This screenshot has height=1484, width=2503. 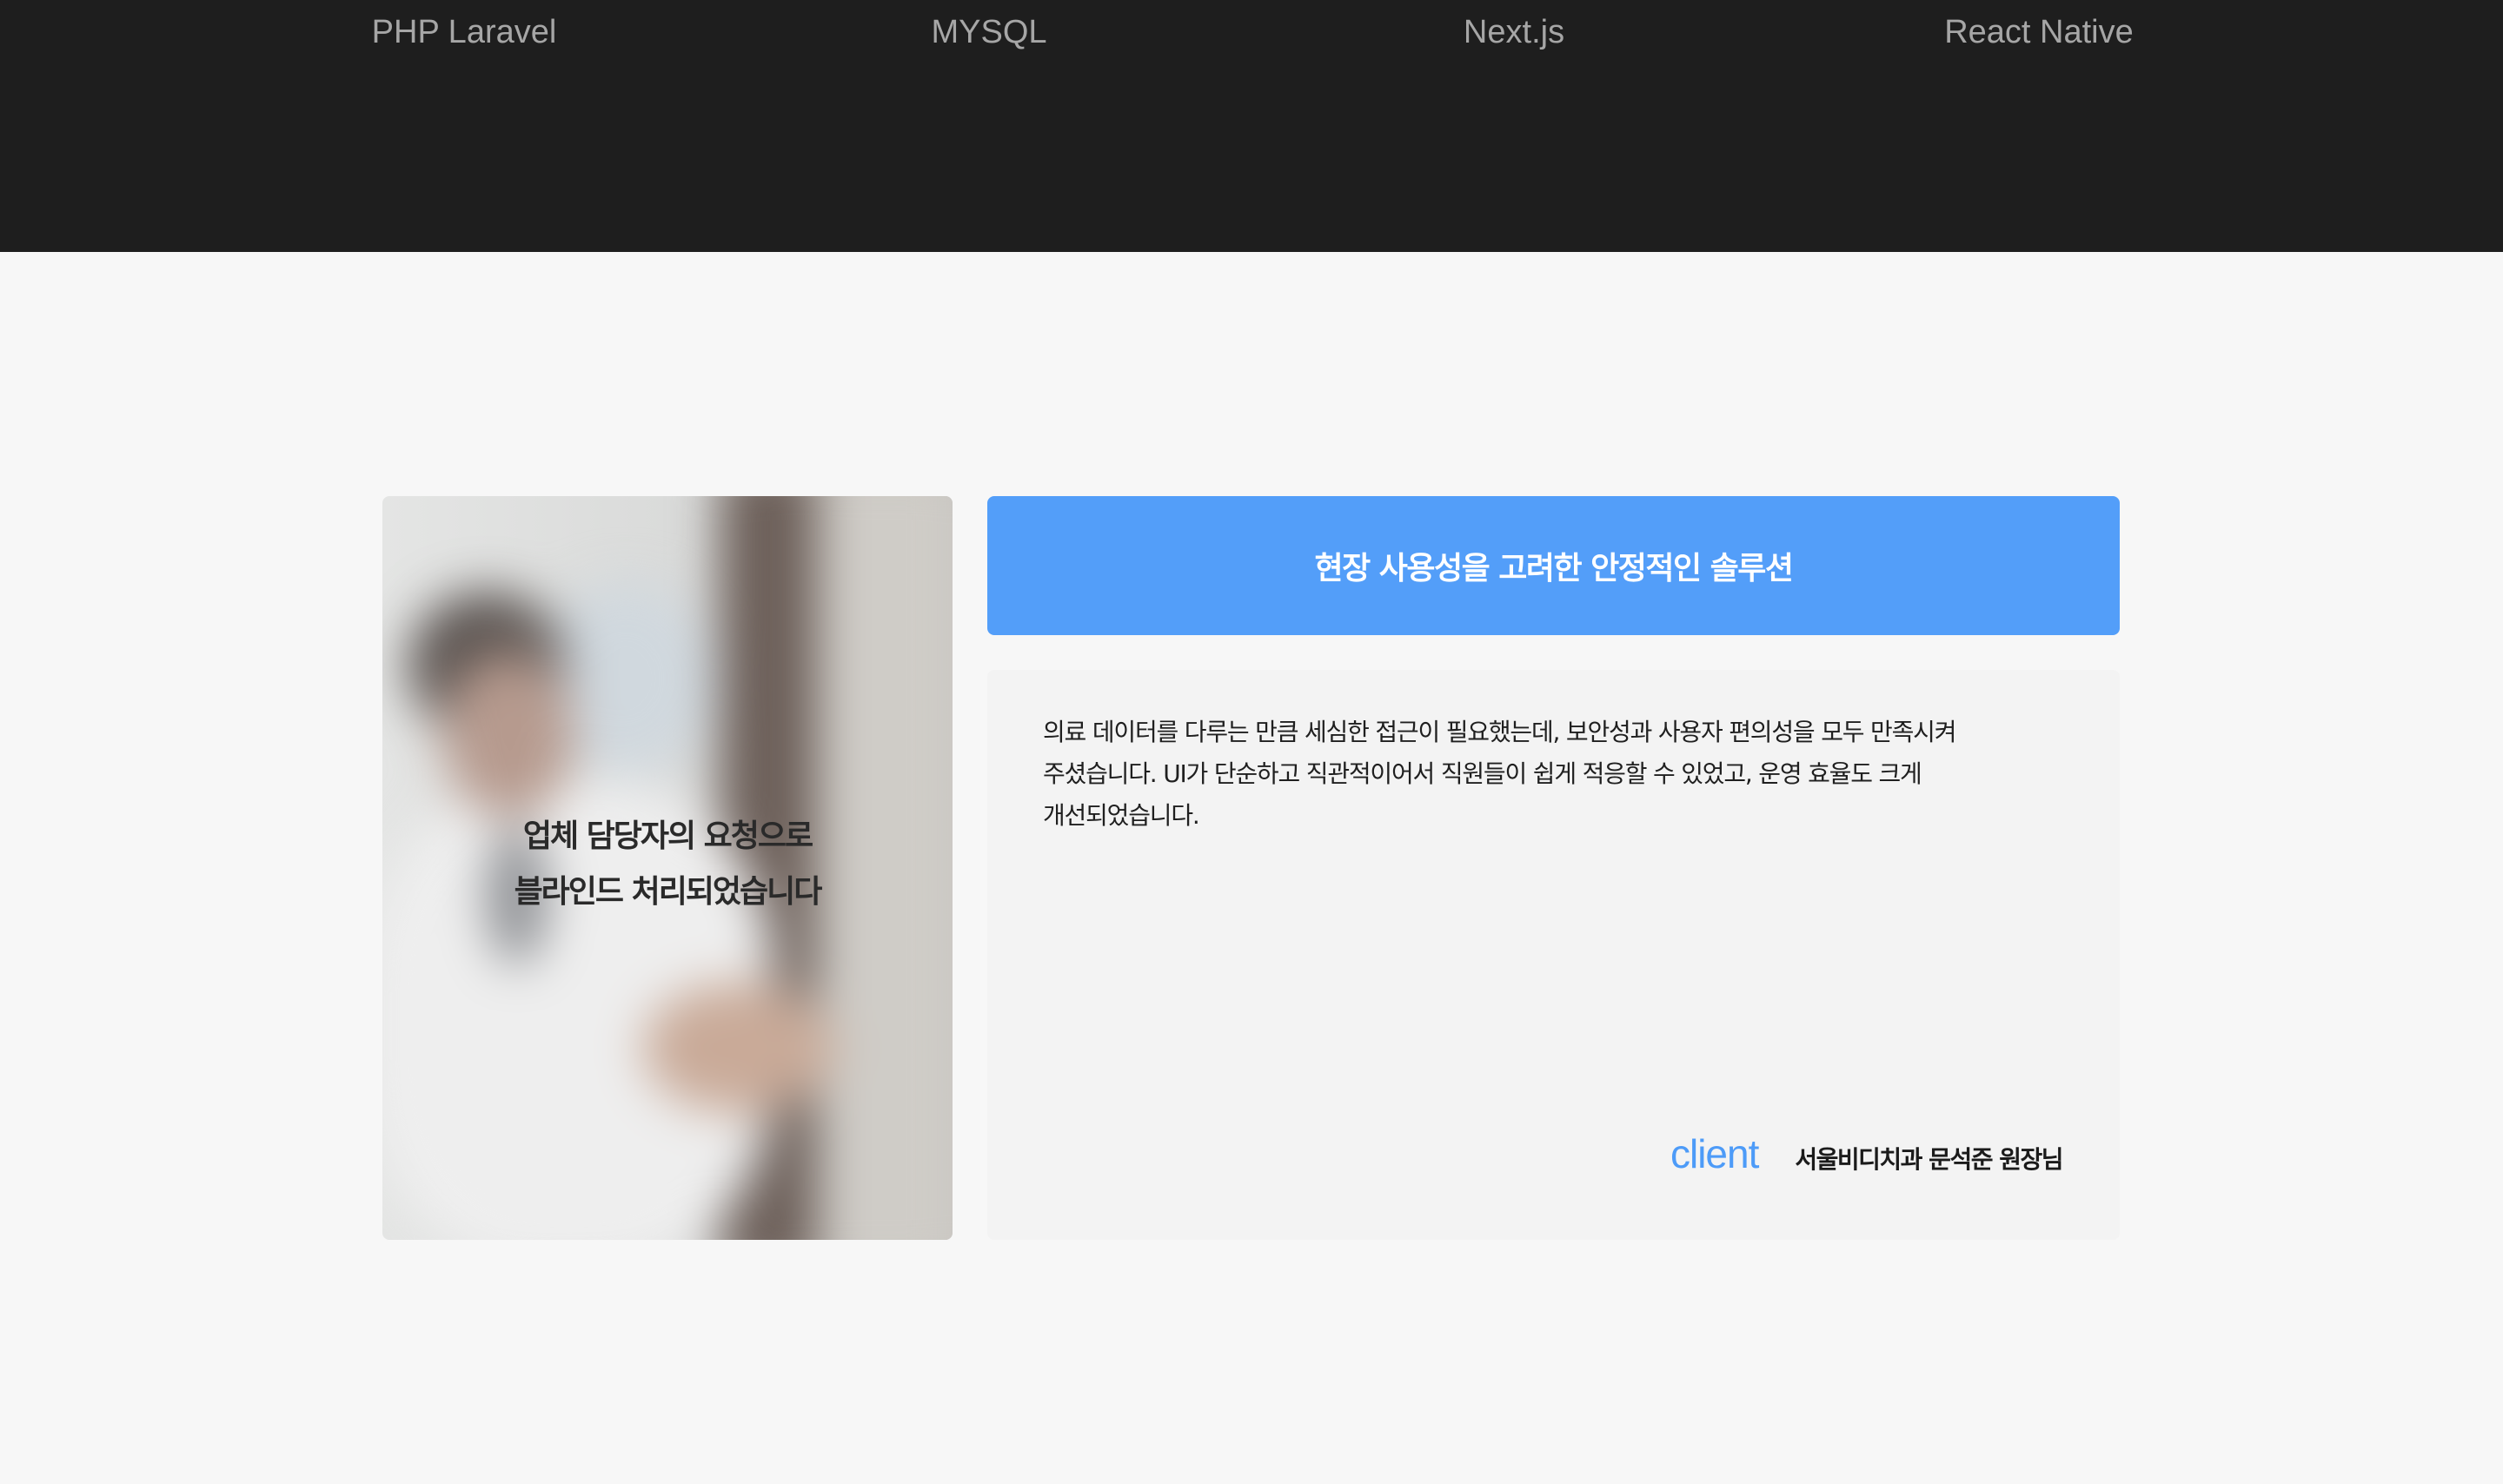 I want to click on testimonial-title-bar: 현장 사용성을 고려한 안정적인 솔루션, so click(x=1553, y=565).